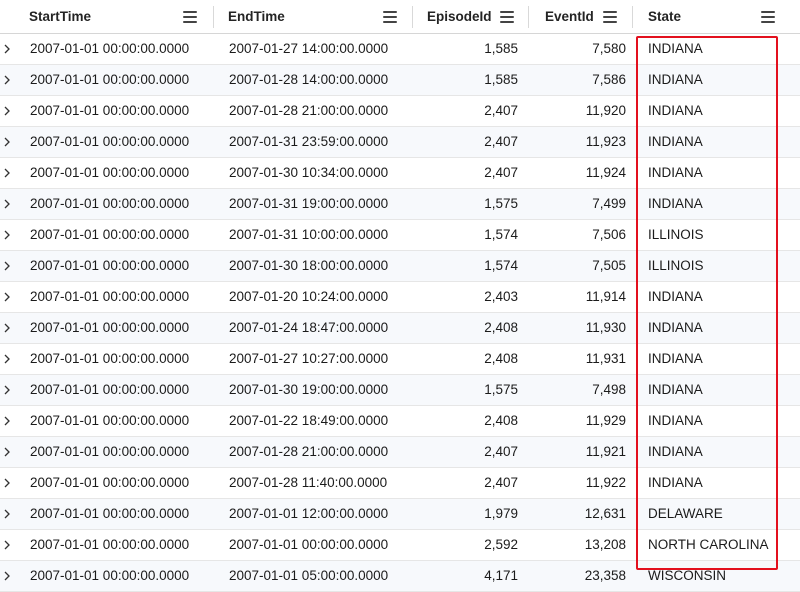  What do you see at coordinates (609, 203) in the screenshot?
I see `cell-eventid: 7,499` at bounding box center [609, 203].